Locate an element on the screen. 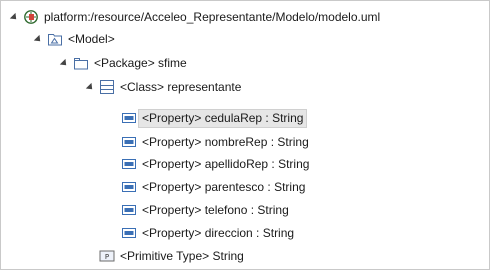 Image resolution: width=492 pixels, height=272 pixels. tree-node-label: <Class> representante is located at coordinates (181, 87).